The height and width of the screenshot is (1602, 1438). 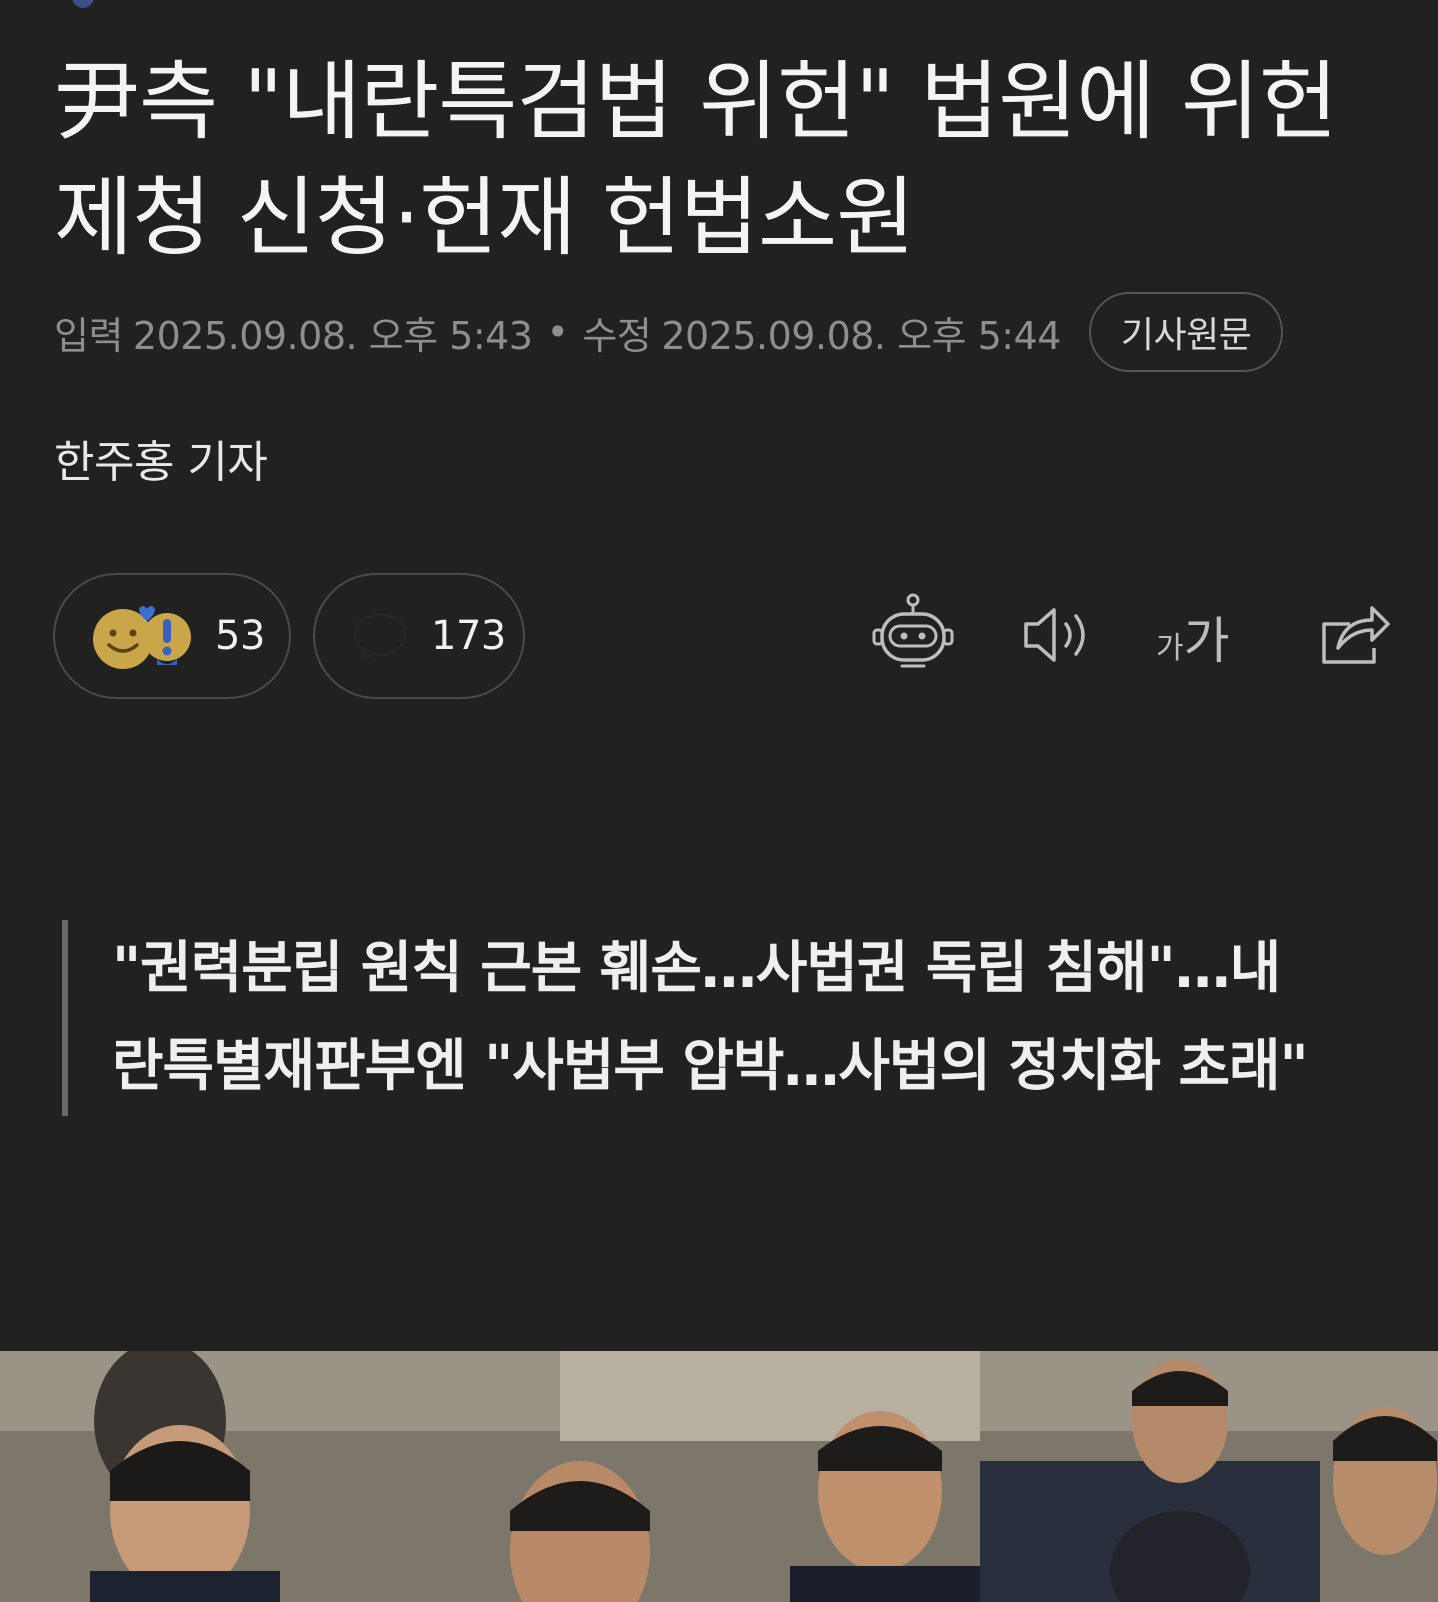 I want to click on summary-button, so click(x=913, y=635).